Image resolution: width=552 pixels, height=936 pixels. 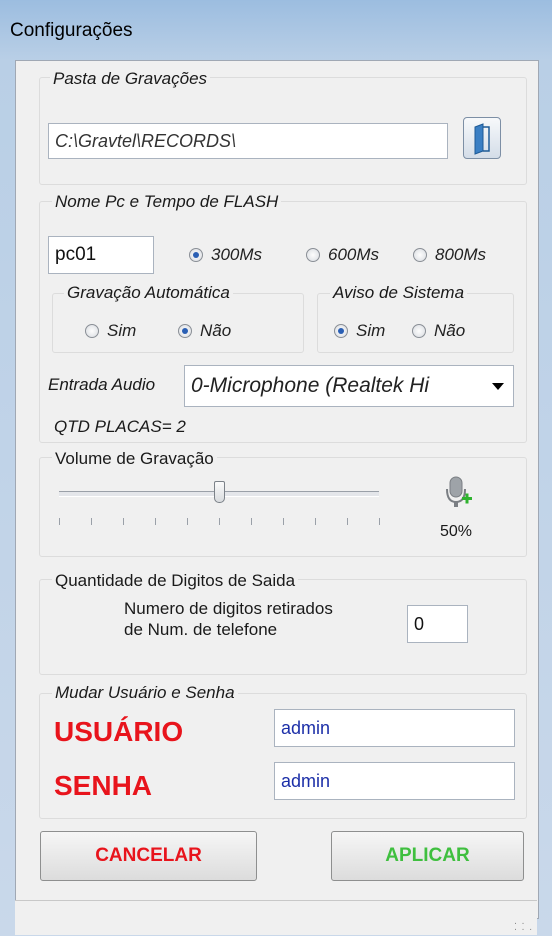 I want to click on system-notice-nao-radio: Não, so click(x=438, y=331).